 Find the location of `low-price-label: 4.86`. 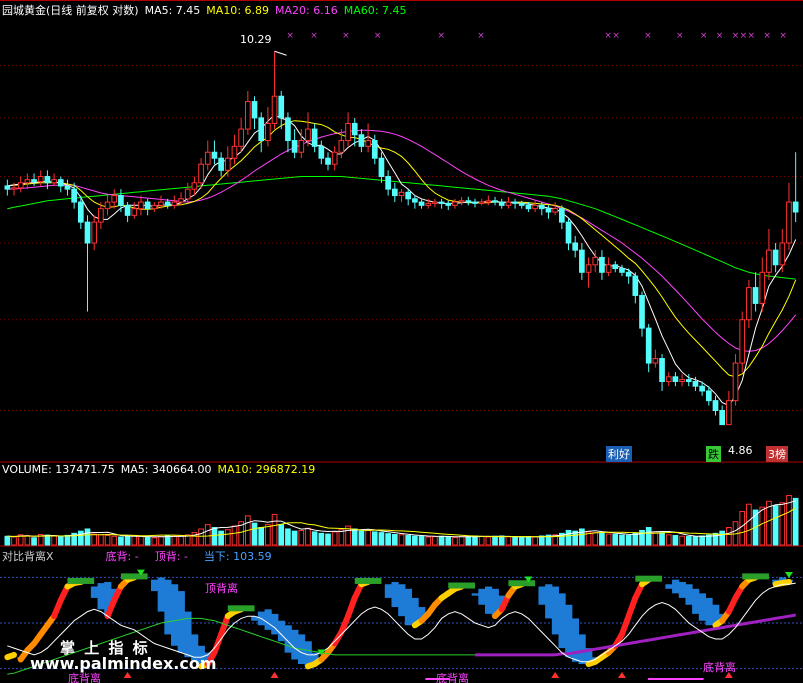

low-price-label: 4.86 is located at coordinates (740, 450).